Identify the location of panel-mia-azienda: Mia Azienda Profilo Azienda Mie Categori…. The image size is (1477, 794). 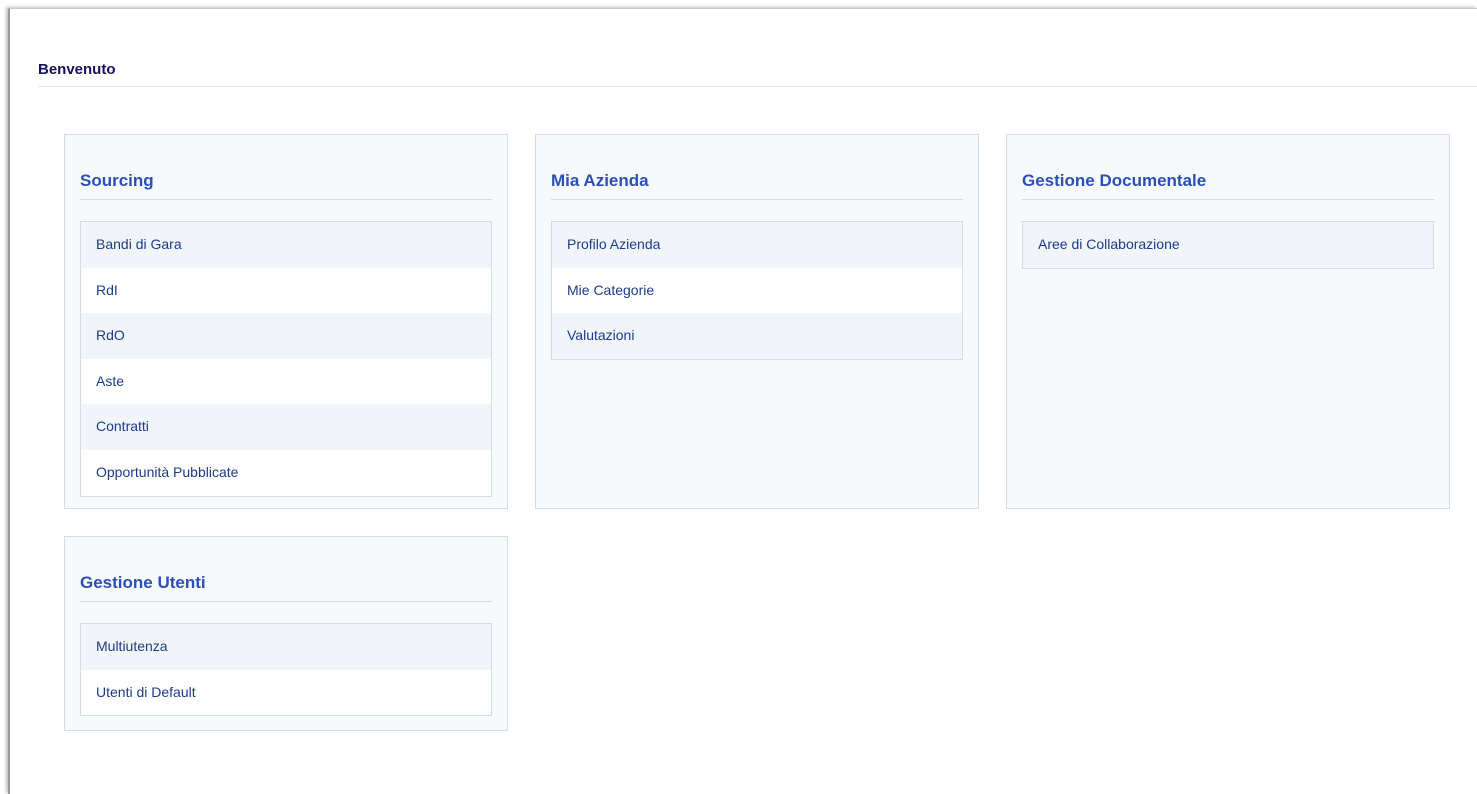
(757, 321).